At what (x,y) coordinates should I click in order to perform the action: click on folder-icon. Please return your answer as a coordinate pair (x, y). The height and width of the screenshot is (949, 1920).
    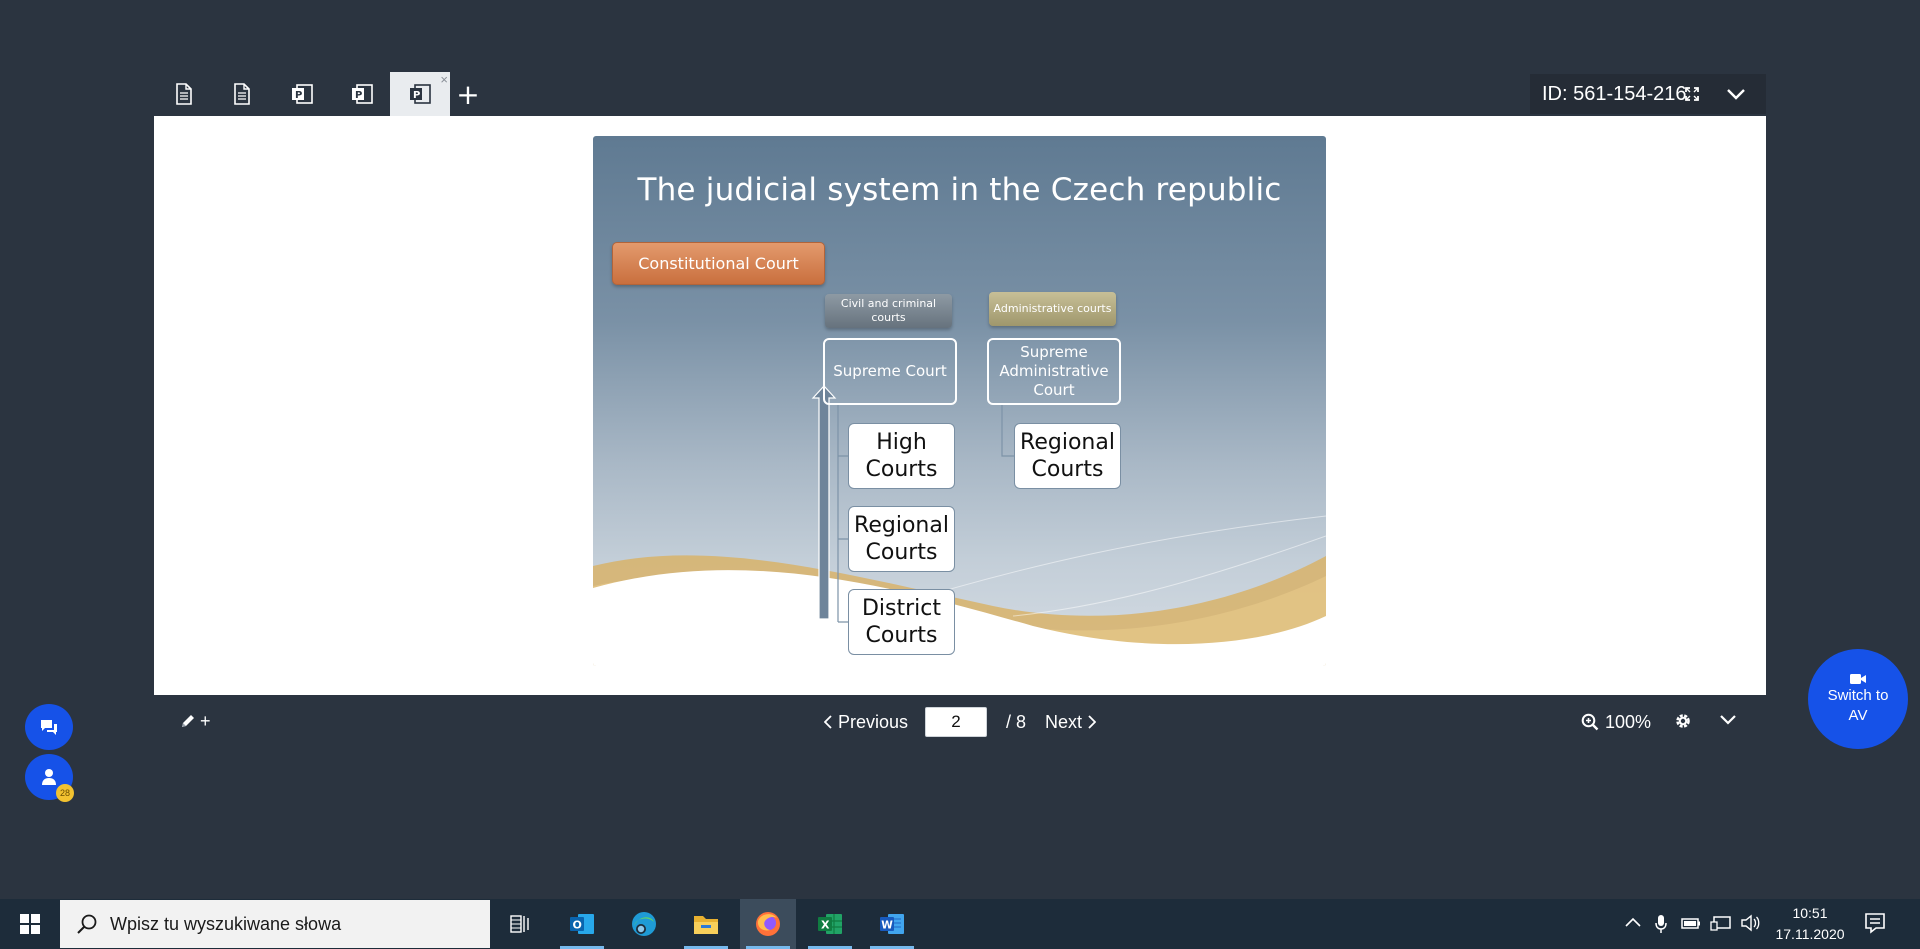
    Looking at the image, I should click on (706, 925).